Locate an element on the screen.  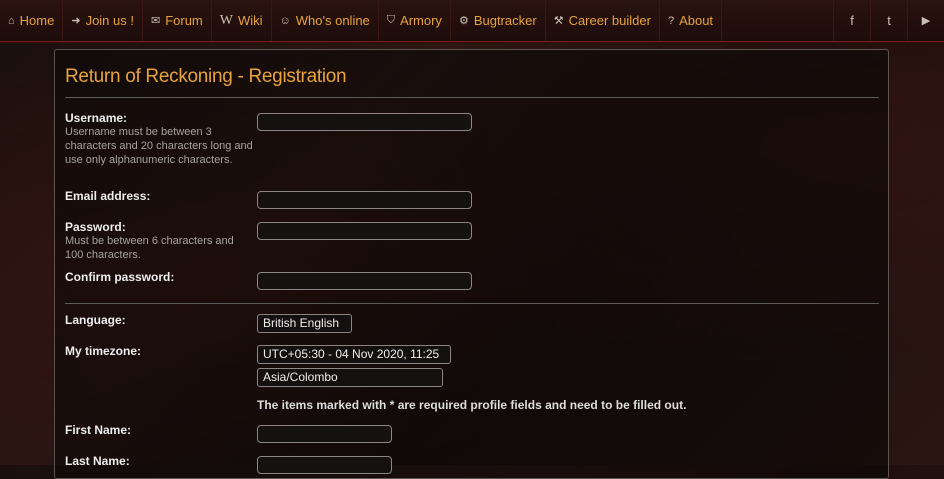
nav-bugtracker: ⚙ Bugtracker is located at coordinates (498, 20).